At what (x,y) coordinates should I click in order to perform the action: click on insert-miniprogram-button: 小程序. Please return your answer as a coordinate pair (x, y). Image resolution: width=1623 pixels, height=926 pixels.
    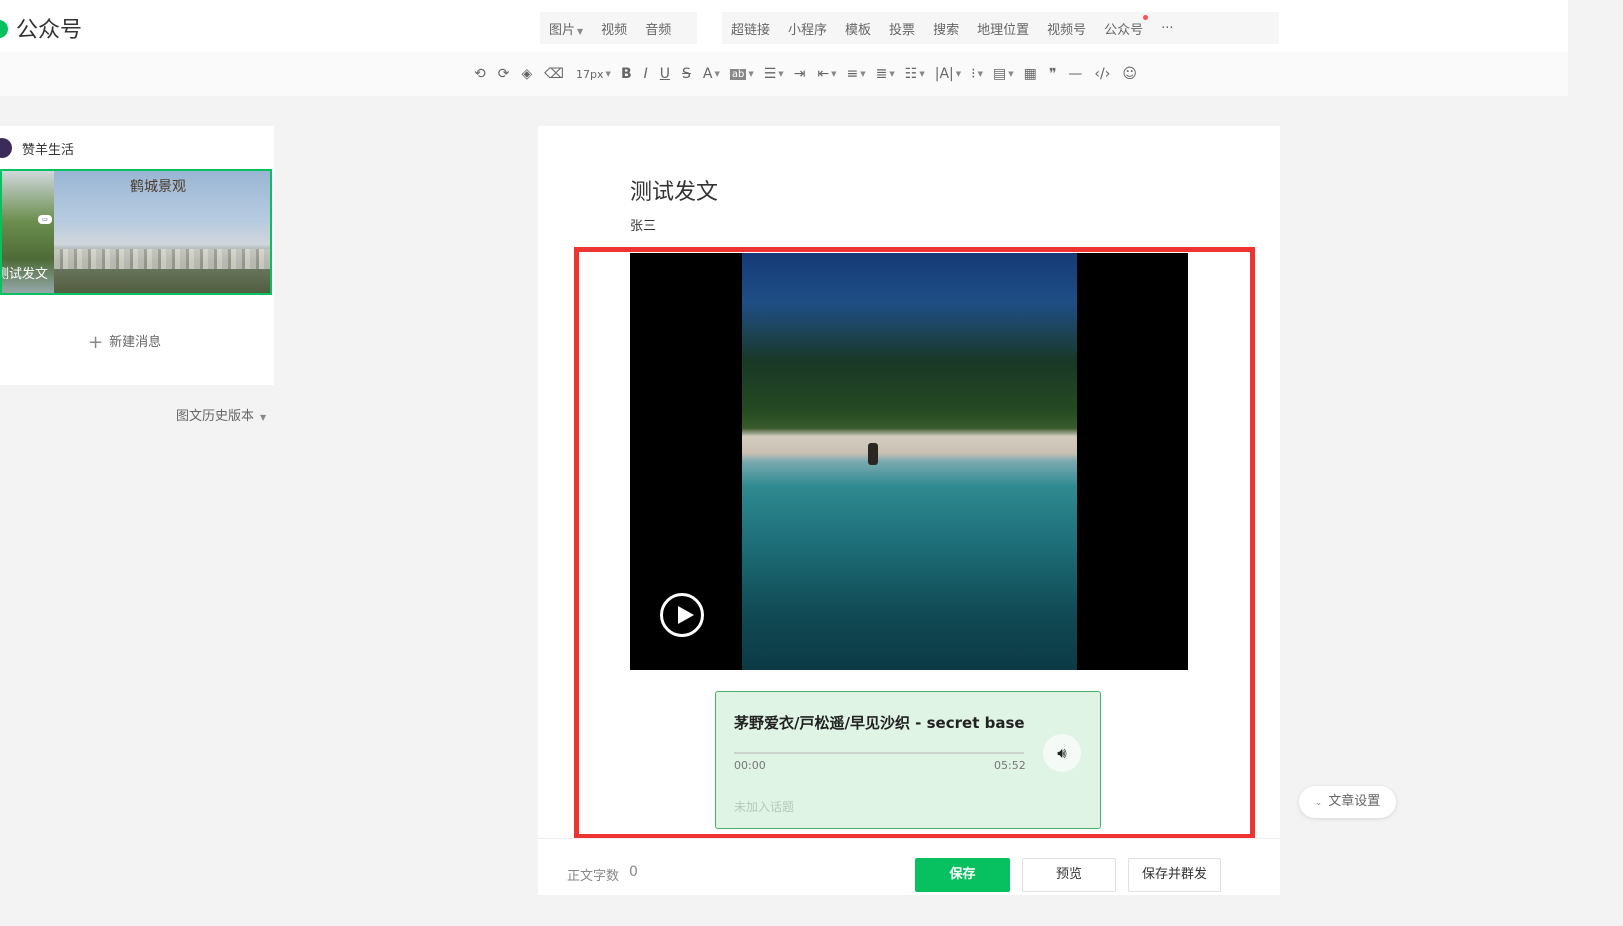
    Looking at the image, I should click on (807, 28).